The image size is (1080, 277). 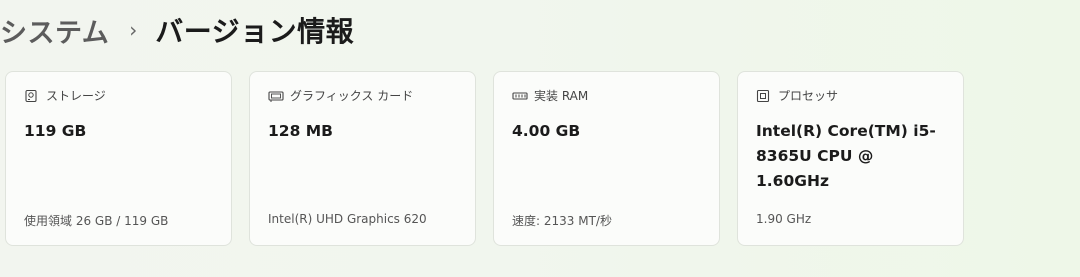 I want to click on chevron-right-icon: ›, so click(x=133, y=30).